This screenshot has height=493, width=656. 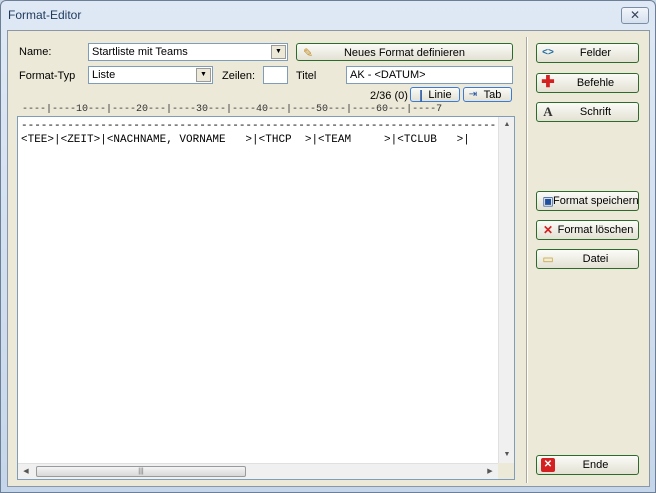 What do you see at coordinates (440, 95) in the screenshot?
I see `linie-label: Linie` at bounding box center [440, 95].